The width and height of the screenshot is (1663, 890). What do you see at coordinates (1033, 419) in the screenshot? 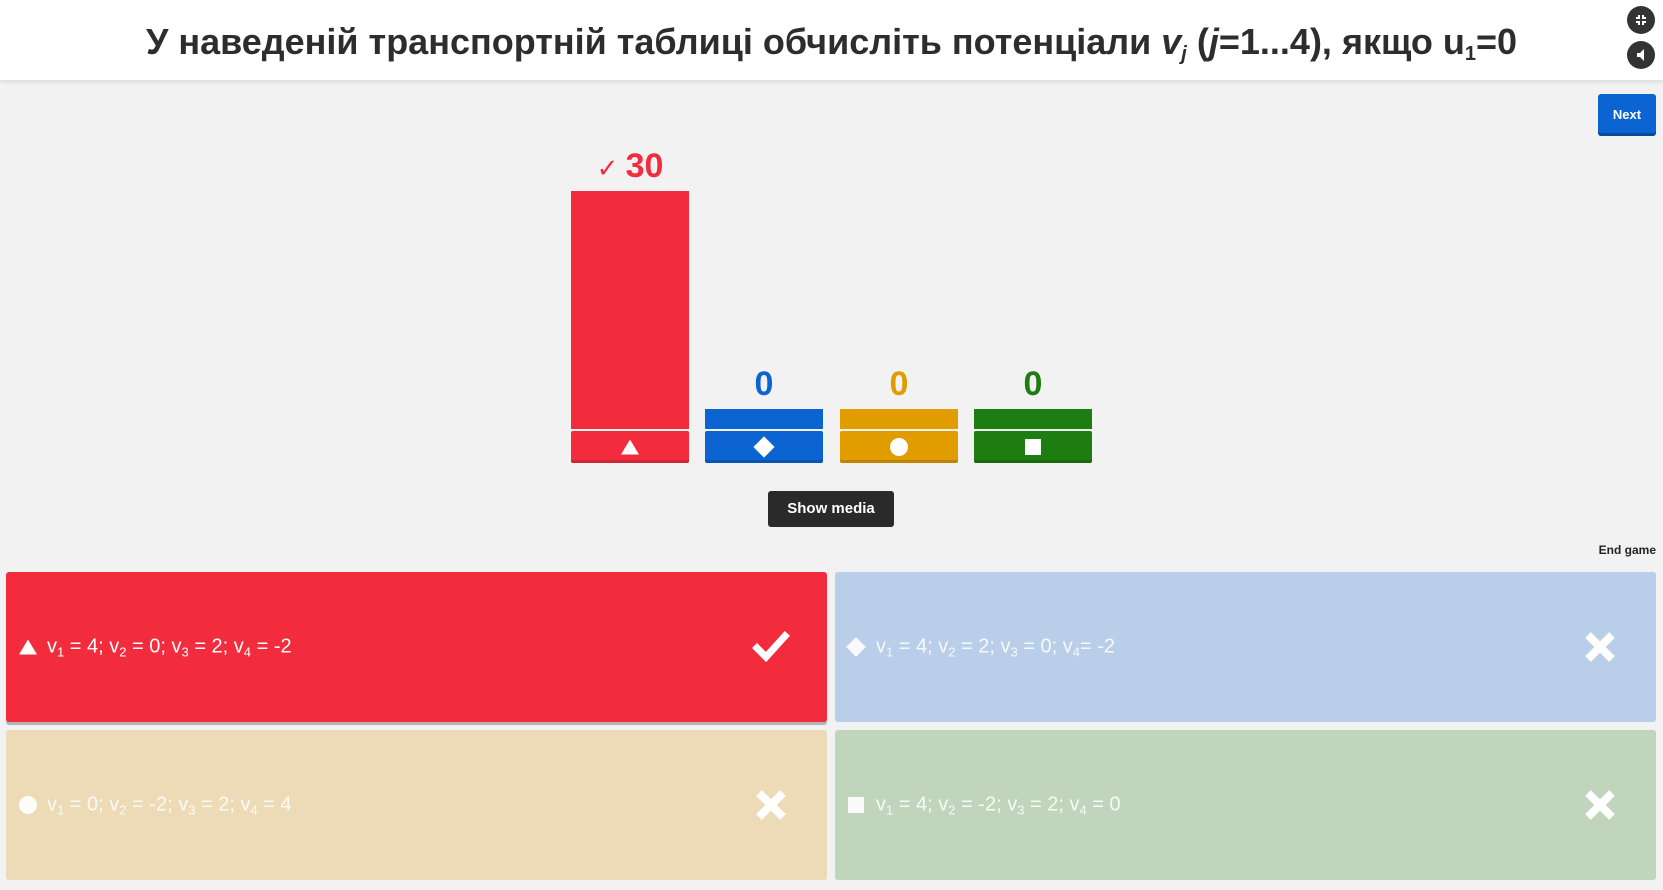
I see `bar-green` at bounding box center [1033, 419].